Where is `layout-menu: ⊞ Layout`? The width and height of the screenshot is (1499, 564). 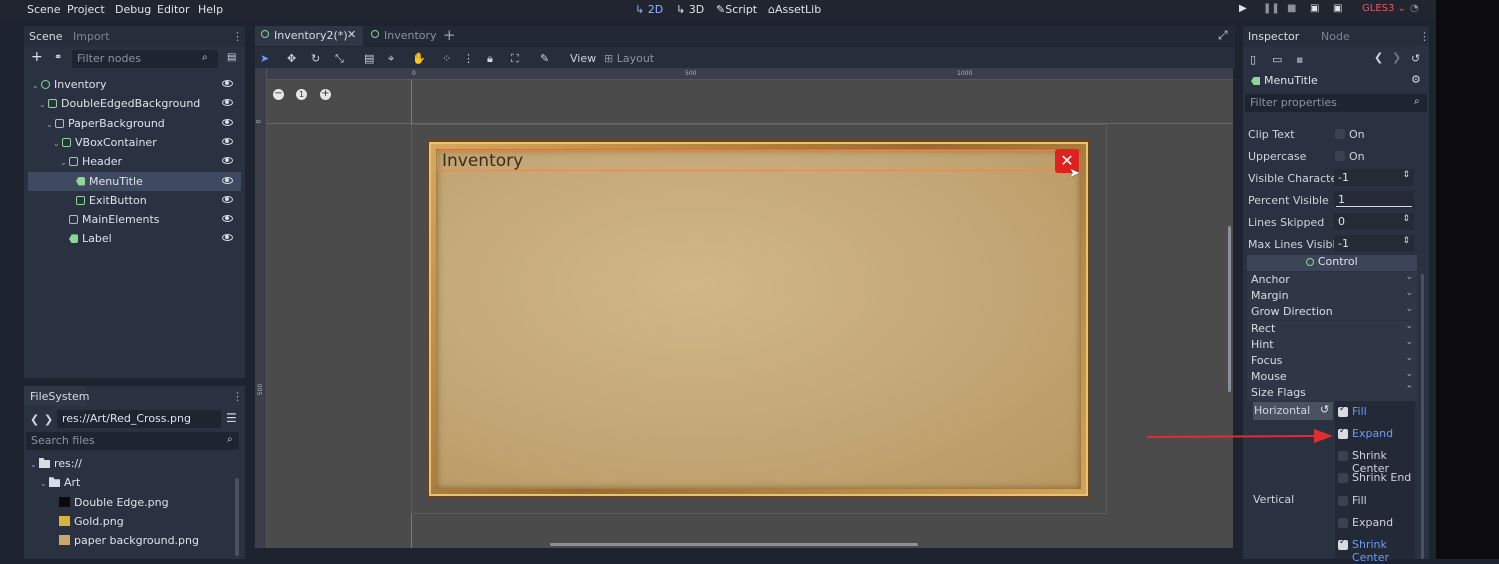
layout-menu: ⊞ Layout is located at coordinates (629, 58).